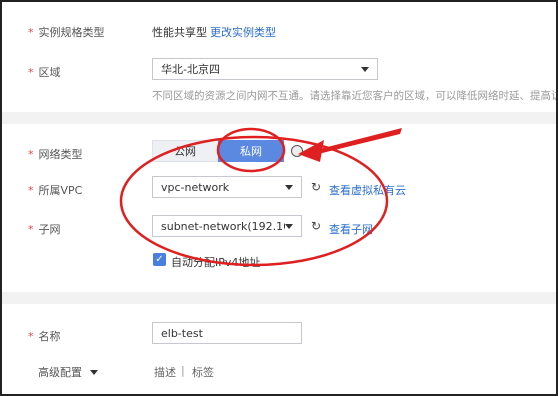 This screenshot has height=396, width=558. Describe the element at coordinates (49, 72) in the screenshot. I see `region-label: 区域` at that location.